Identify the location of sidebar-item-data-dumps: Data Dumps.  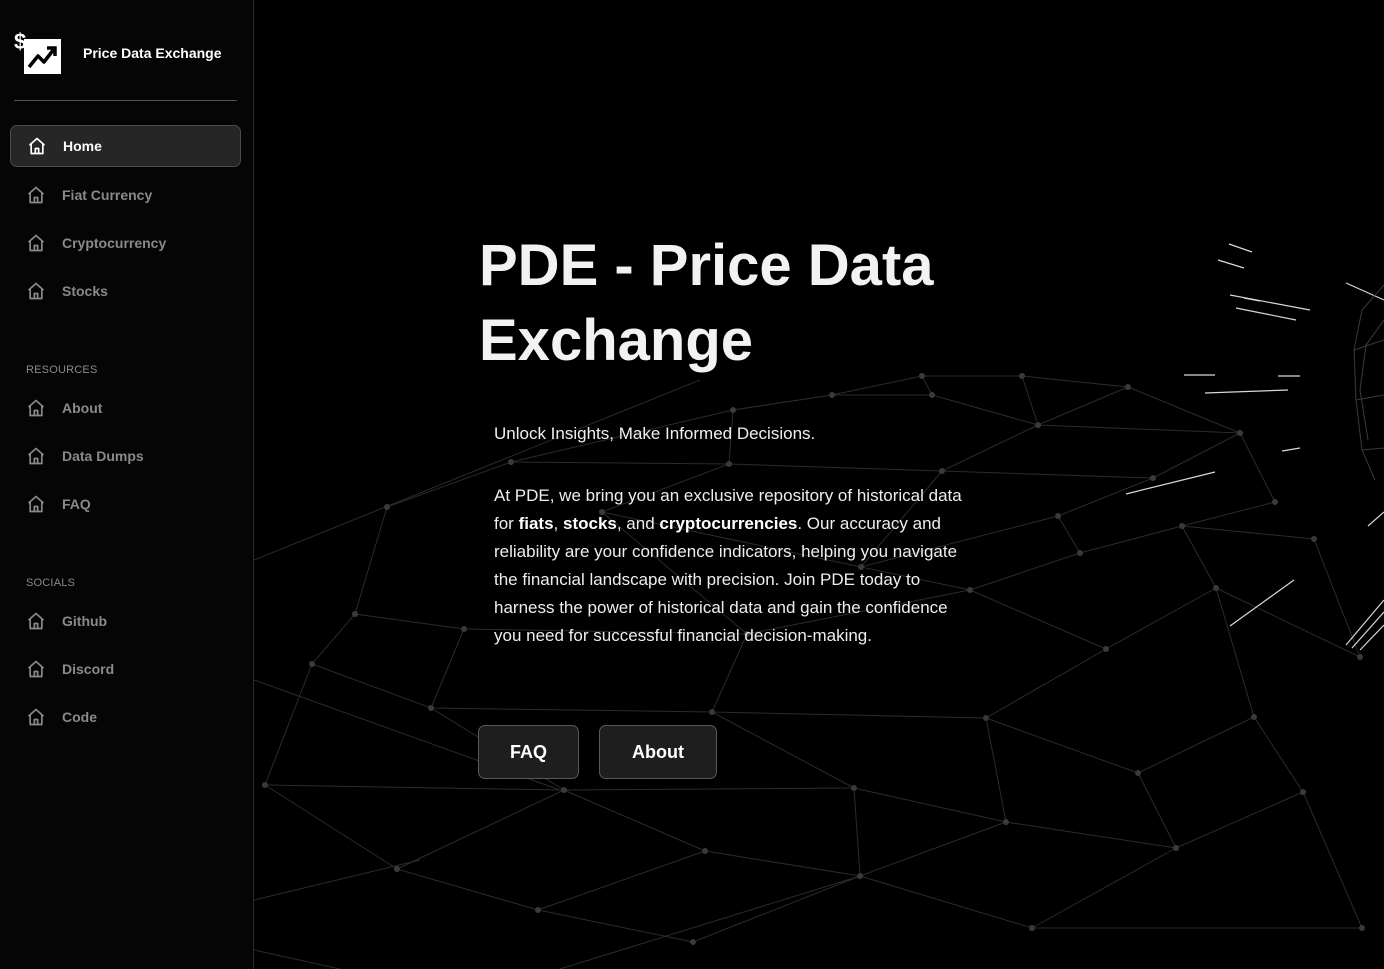
(125, 456).